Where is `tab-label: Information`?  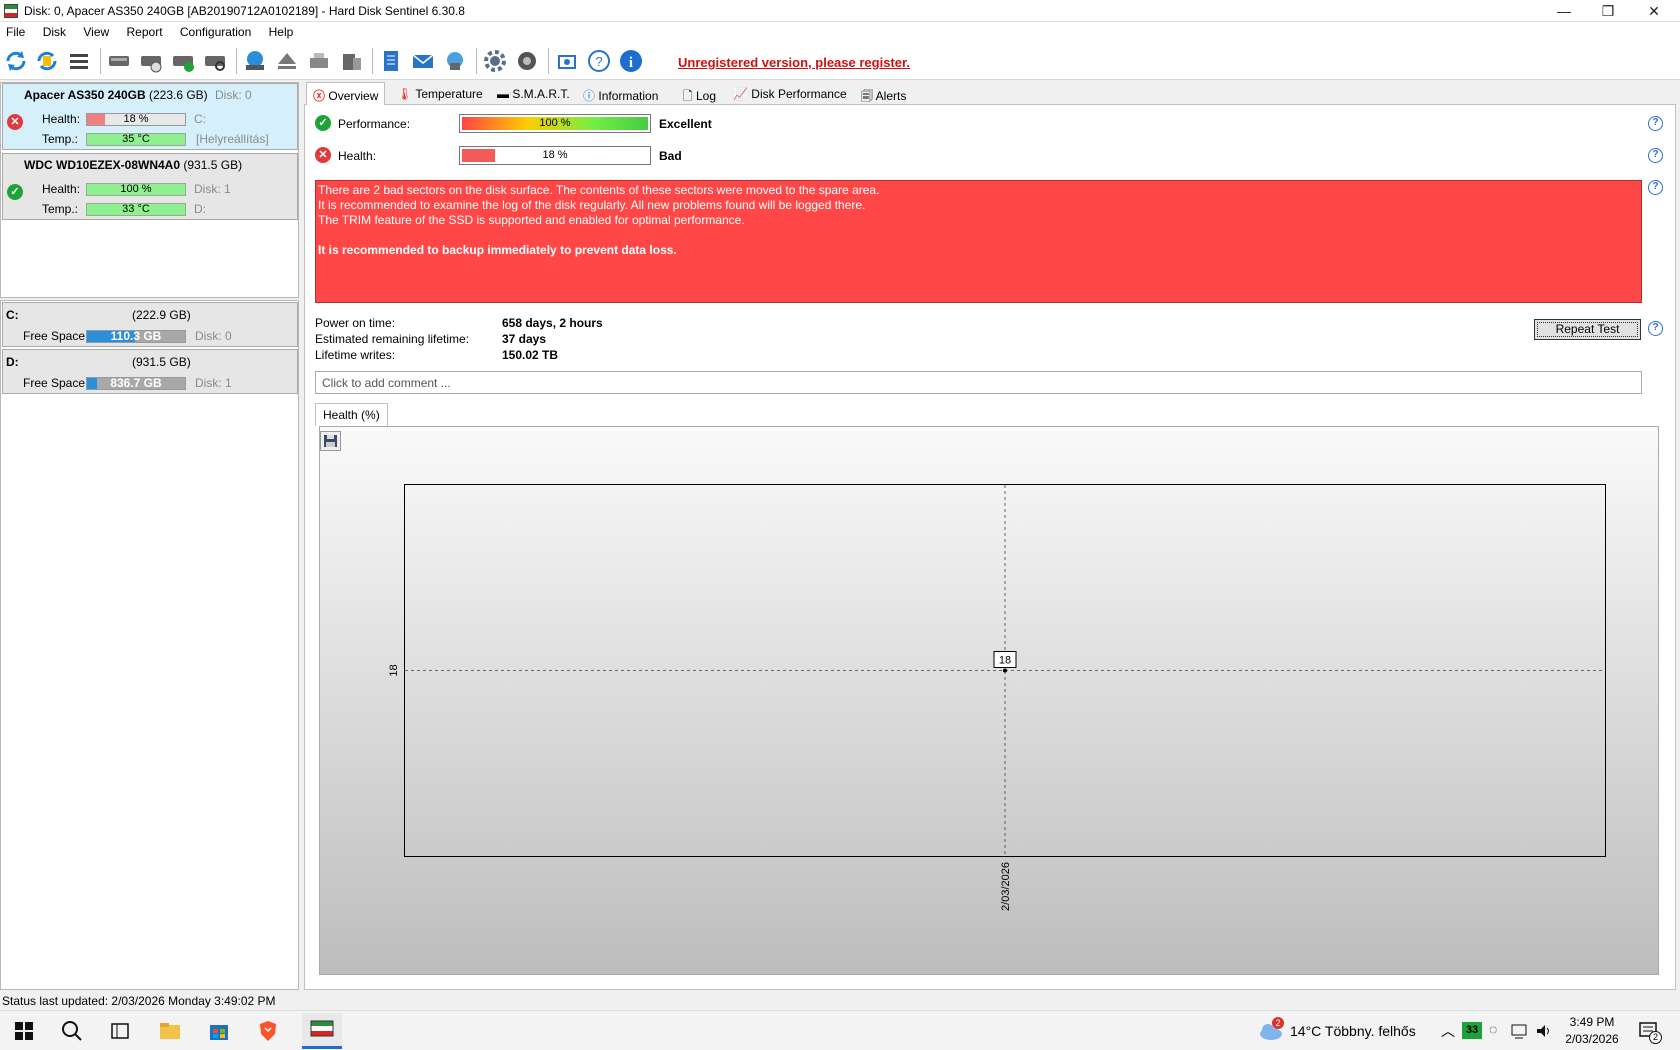 tab-label: Information is located at coordinates (628, 96).